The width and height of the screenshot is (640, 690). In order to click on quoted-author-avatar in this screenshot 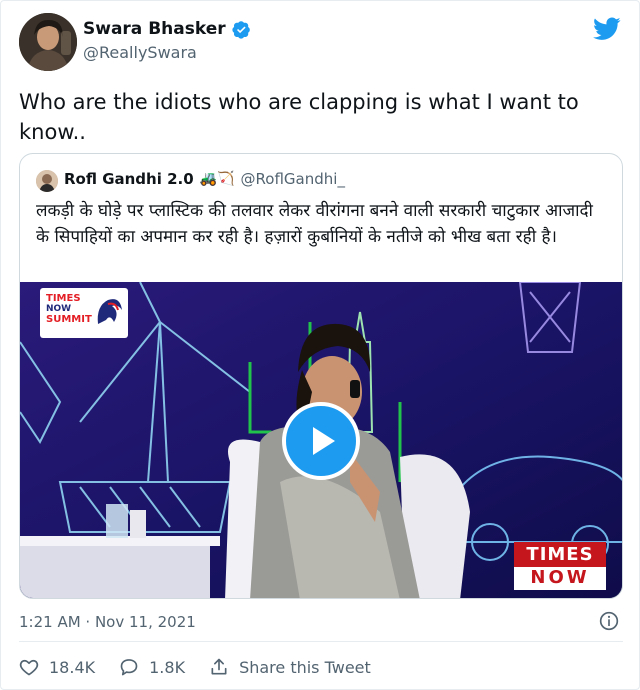, I will do `click(47, 181)`.